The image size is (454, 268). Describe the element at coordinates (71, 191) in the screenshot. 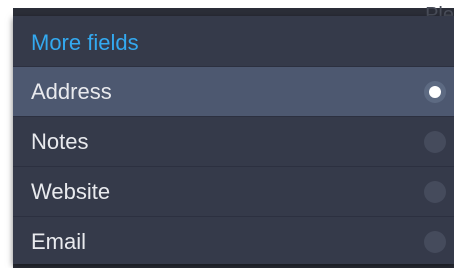

I see `option-label: Website` at that location.